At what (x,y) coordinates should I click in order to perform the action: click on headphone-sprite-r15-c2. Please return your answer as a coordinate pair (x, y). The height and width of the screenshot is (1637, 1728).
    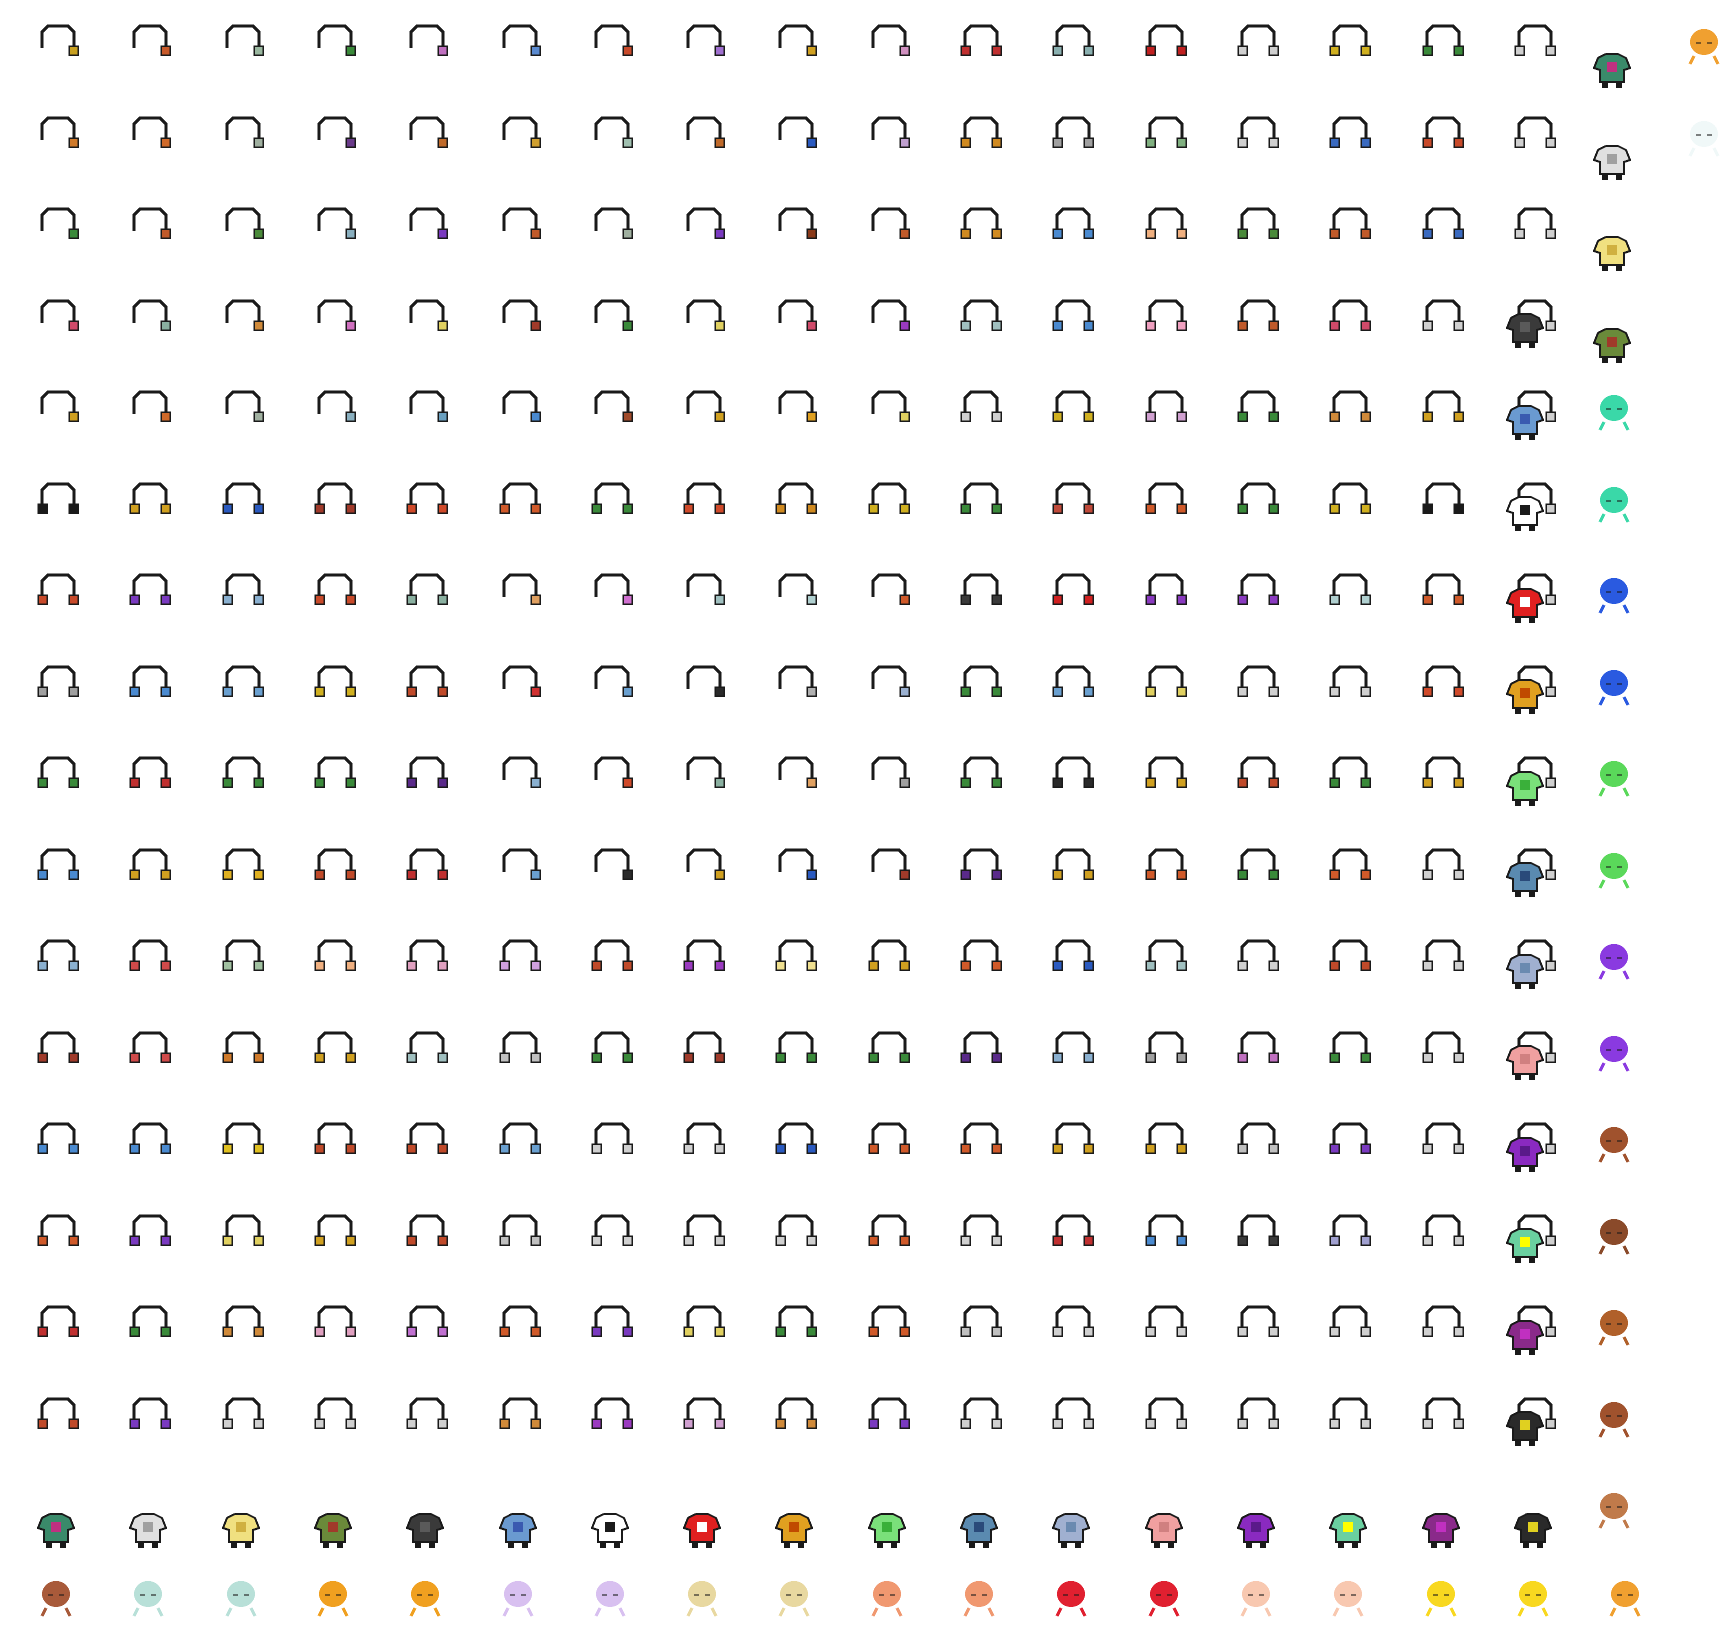
    Looking at the image, I should click on (150, 1323).